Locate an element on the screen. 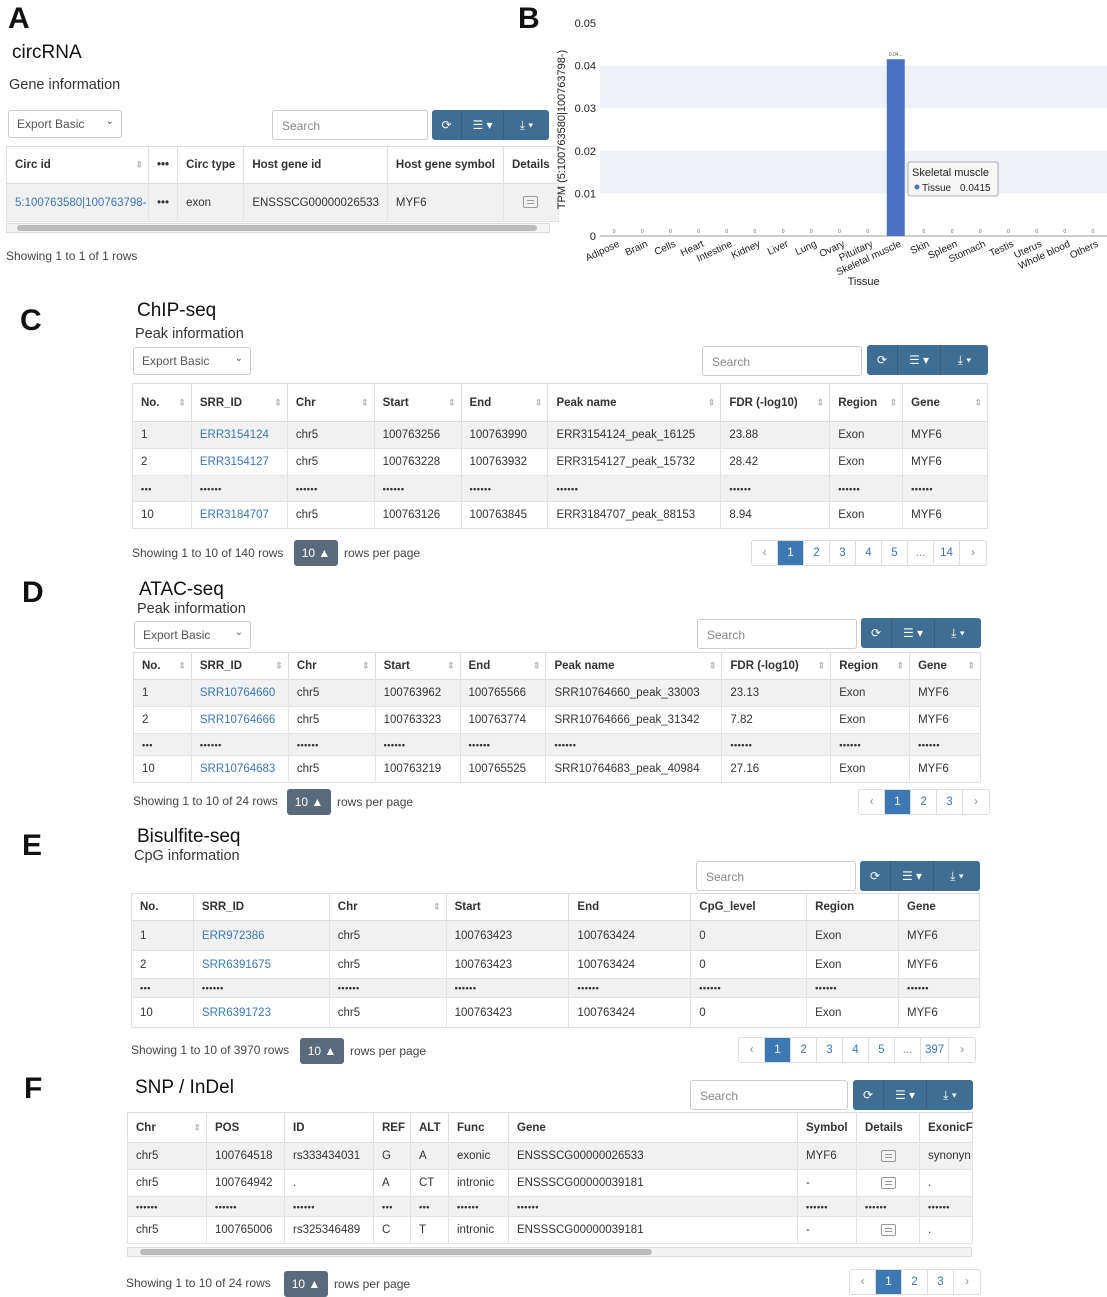 This screenshot has height=1297, width=1107. column-header: Peak name ⇕ is located at coordinates (634, 402).